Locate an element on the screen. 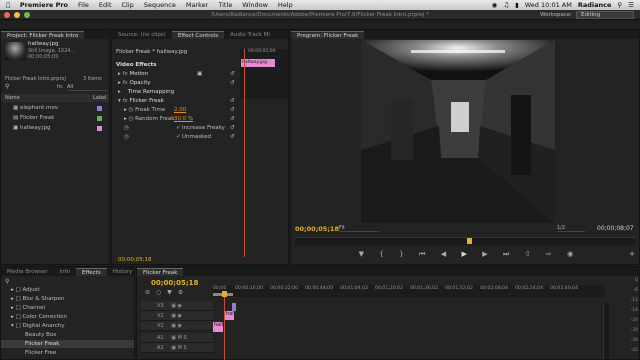  program-timecode: 00;00;05;18 is located at coordinates (317, 229).